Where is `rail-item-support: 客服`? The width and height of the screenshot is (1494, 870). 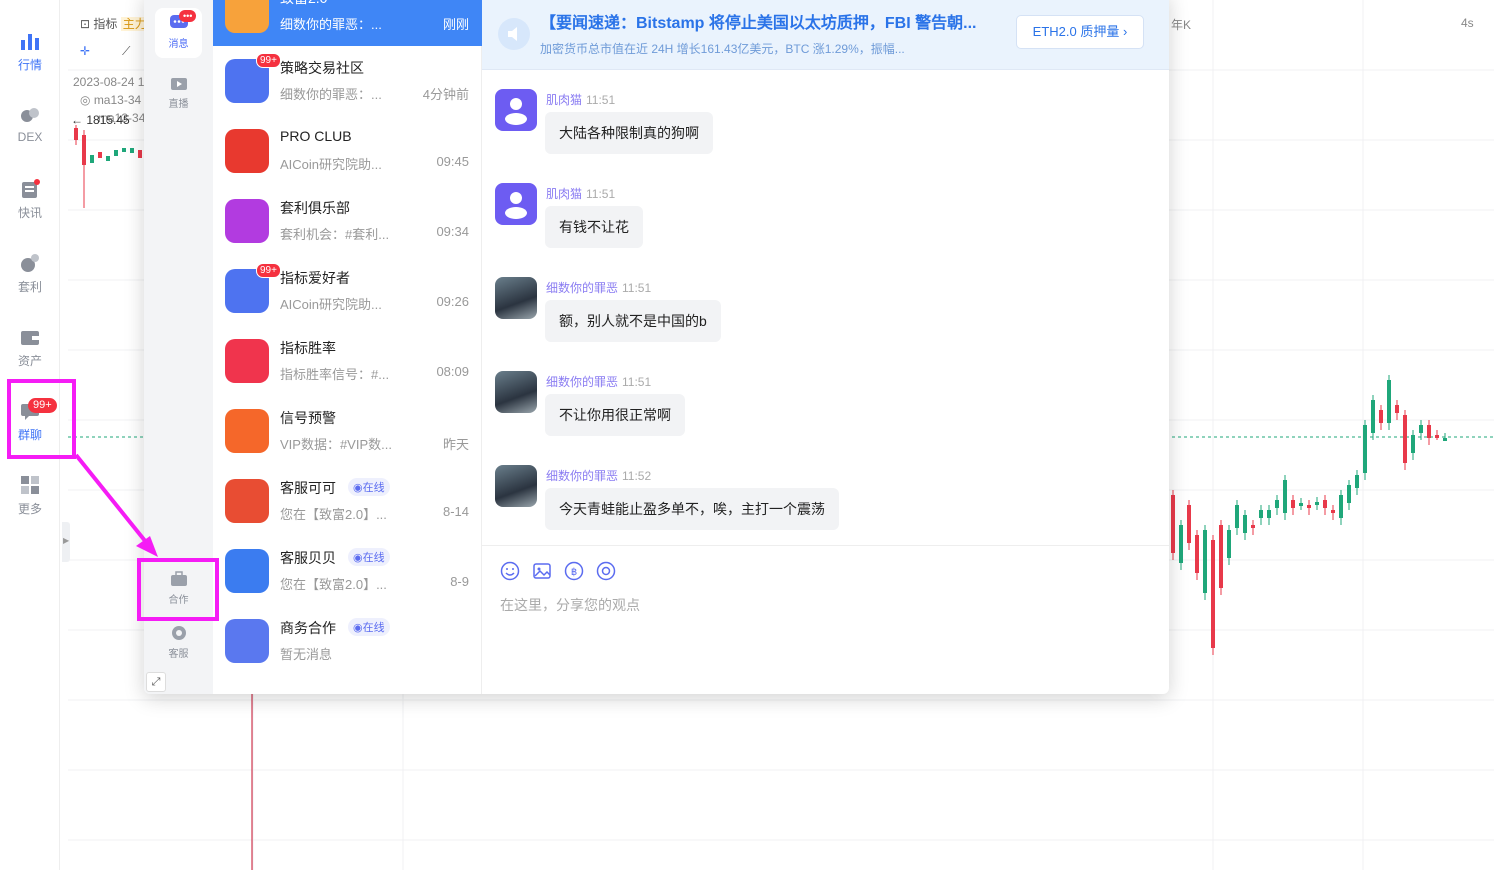
rail-item-support: 客服 is located at coordinates (178, 643).